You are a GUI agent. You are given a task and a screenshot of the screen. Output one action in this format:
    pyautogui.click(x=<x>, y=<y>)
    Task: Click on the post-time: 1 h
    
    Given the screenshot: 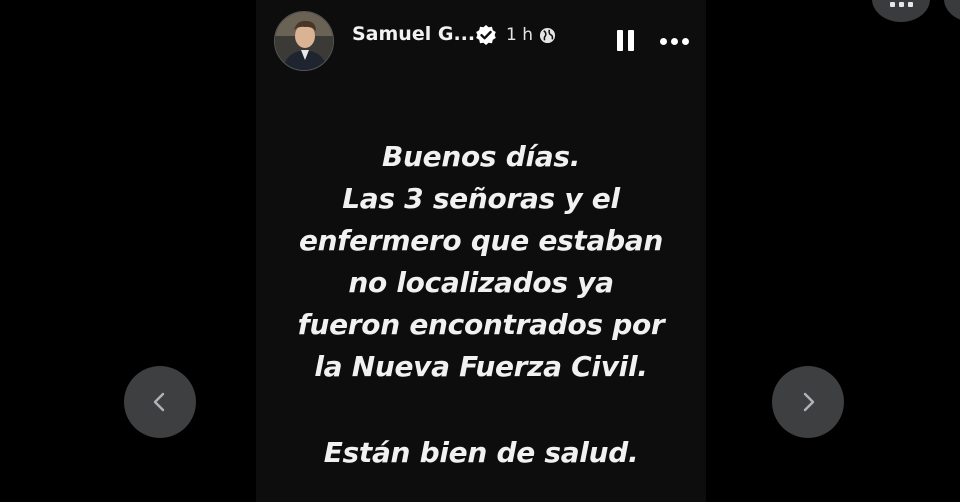 What is the action you would take?
    pyautogui.click(x=519, y=35)
    